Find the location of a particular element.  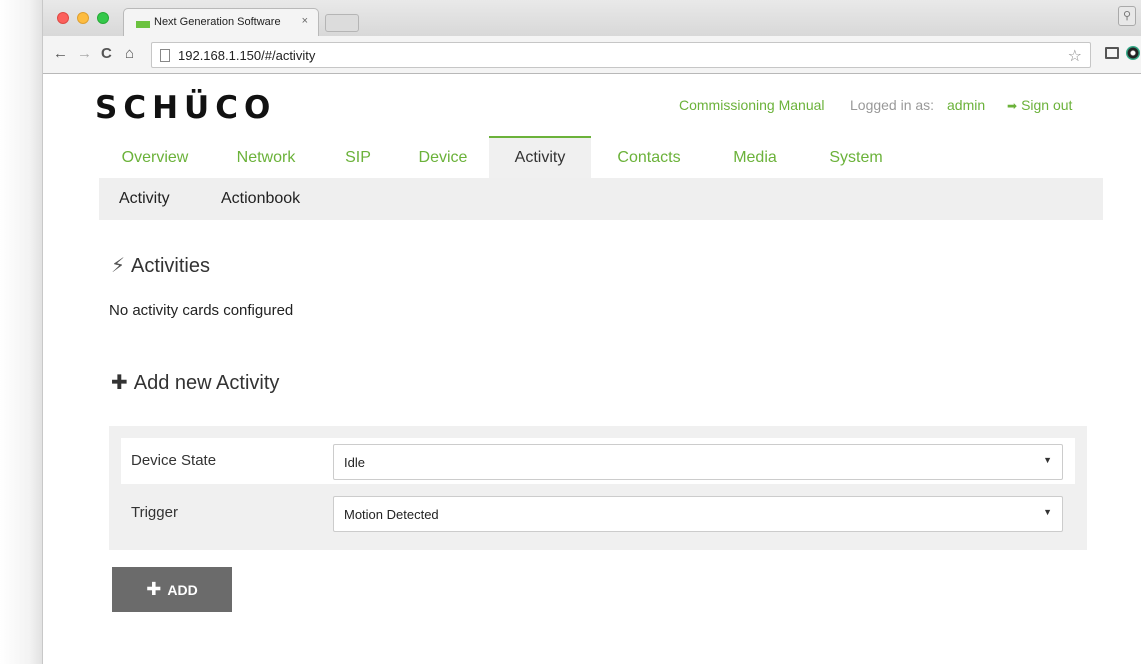

tab-sip: SIP is located at coordinates (358, 157).